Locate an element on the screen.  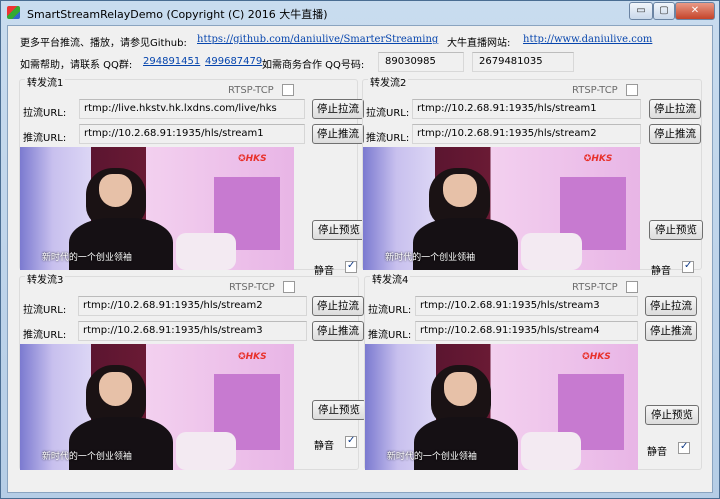
qq-number-1: 89030985 is located at coordinates (421, 62).